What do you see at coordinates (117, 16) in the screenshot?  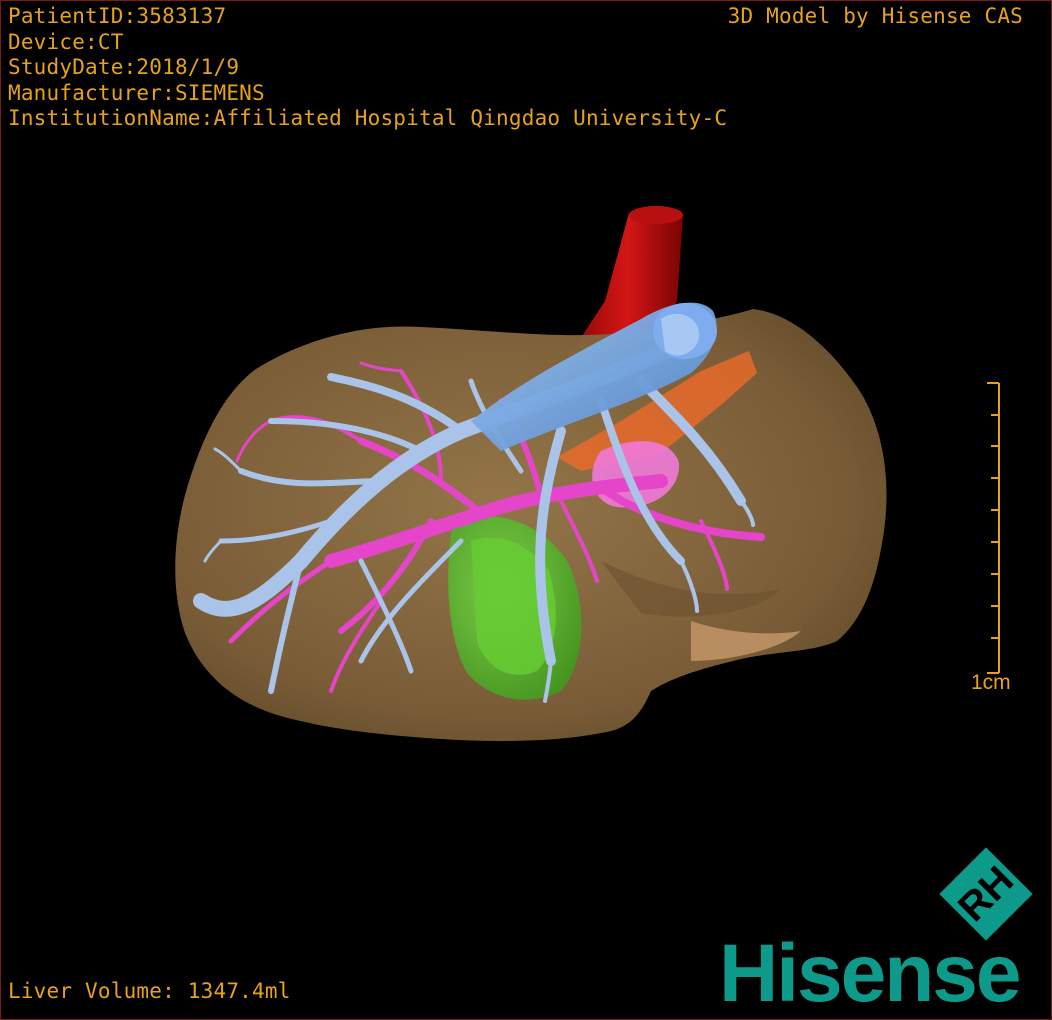 I see `patient-id: PatientID:3583137` at bounding box center [117, 16].